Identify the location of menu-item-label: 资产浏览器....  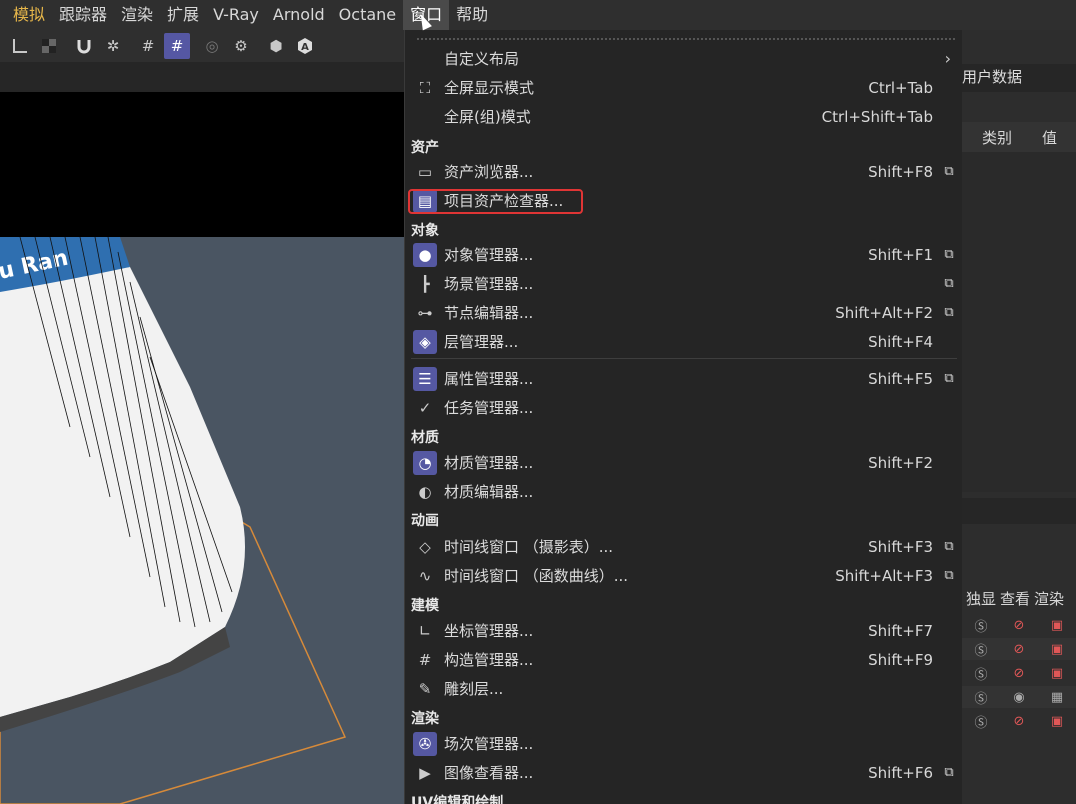
(489, 172).